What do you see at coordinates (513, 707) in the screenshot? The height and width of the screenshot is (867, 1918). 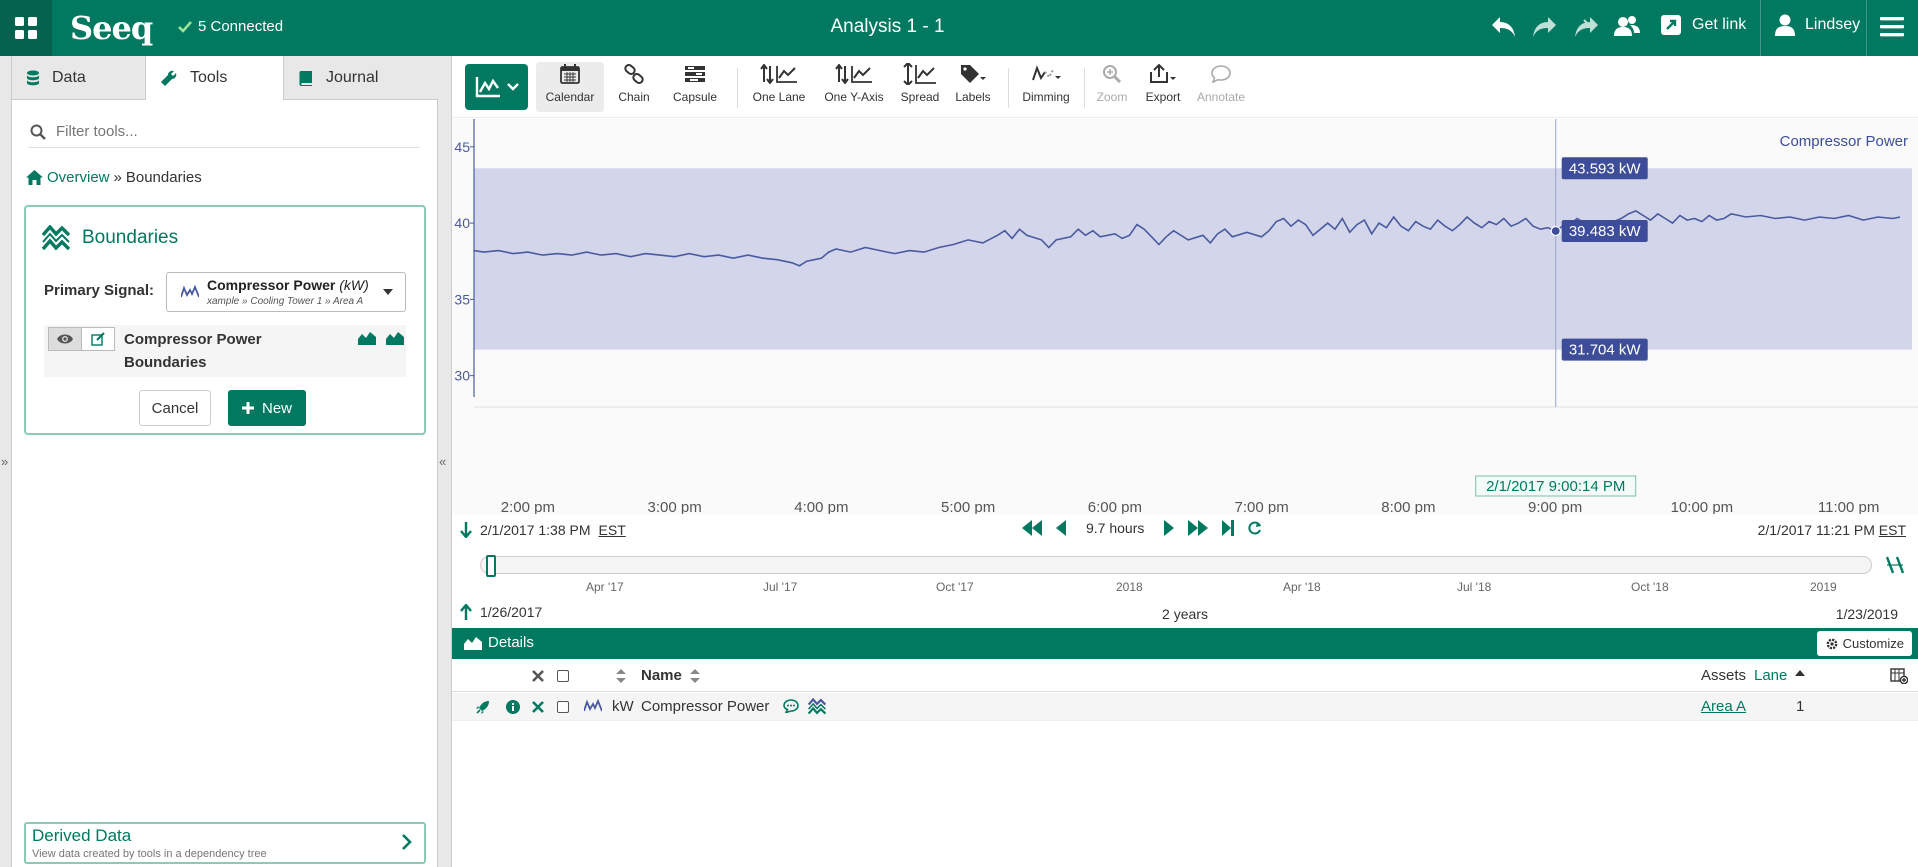 I see `info-icon` at bounding box center [513, 707].